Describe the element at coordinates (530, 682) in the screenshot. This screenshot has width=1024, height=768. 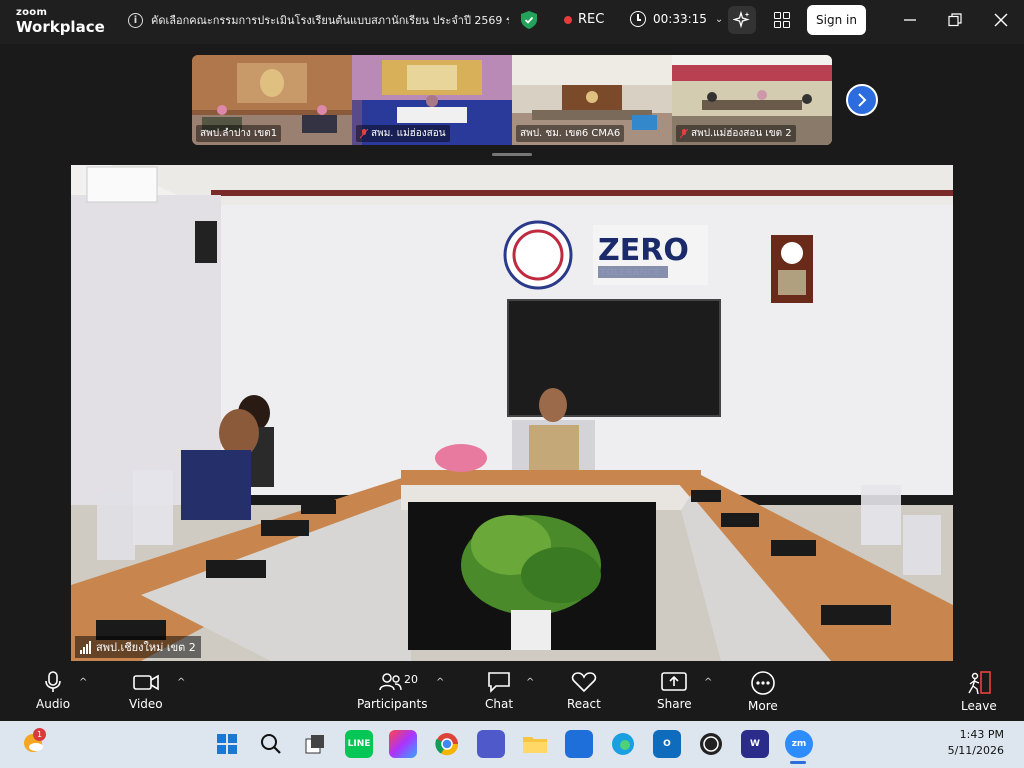
I see `chat-options-caret: ^` at that location.